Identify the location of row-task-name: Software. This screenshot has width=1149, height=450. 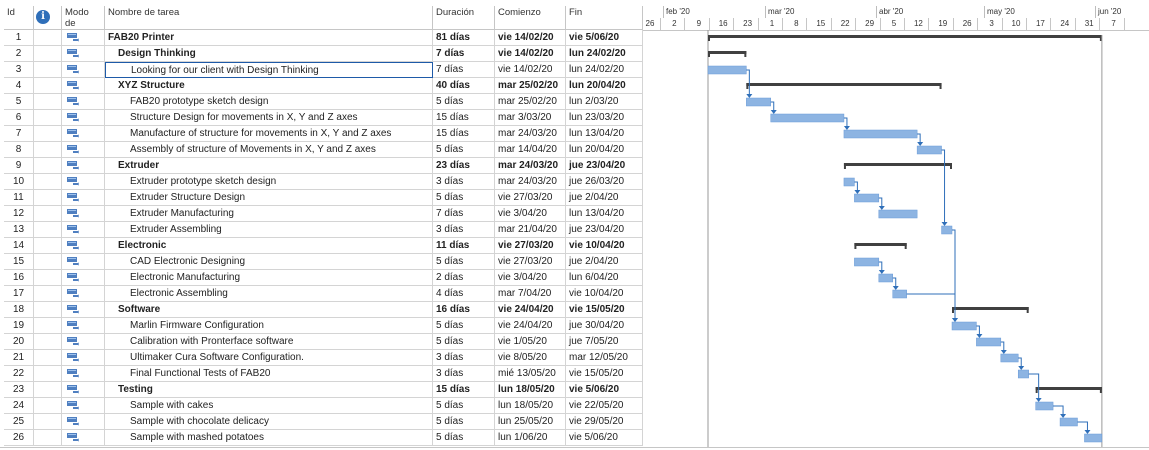
(269, 310).